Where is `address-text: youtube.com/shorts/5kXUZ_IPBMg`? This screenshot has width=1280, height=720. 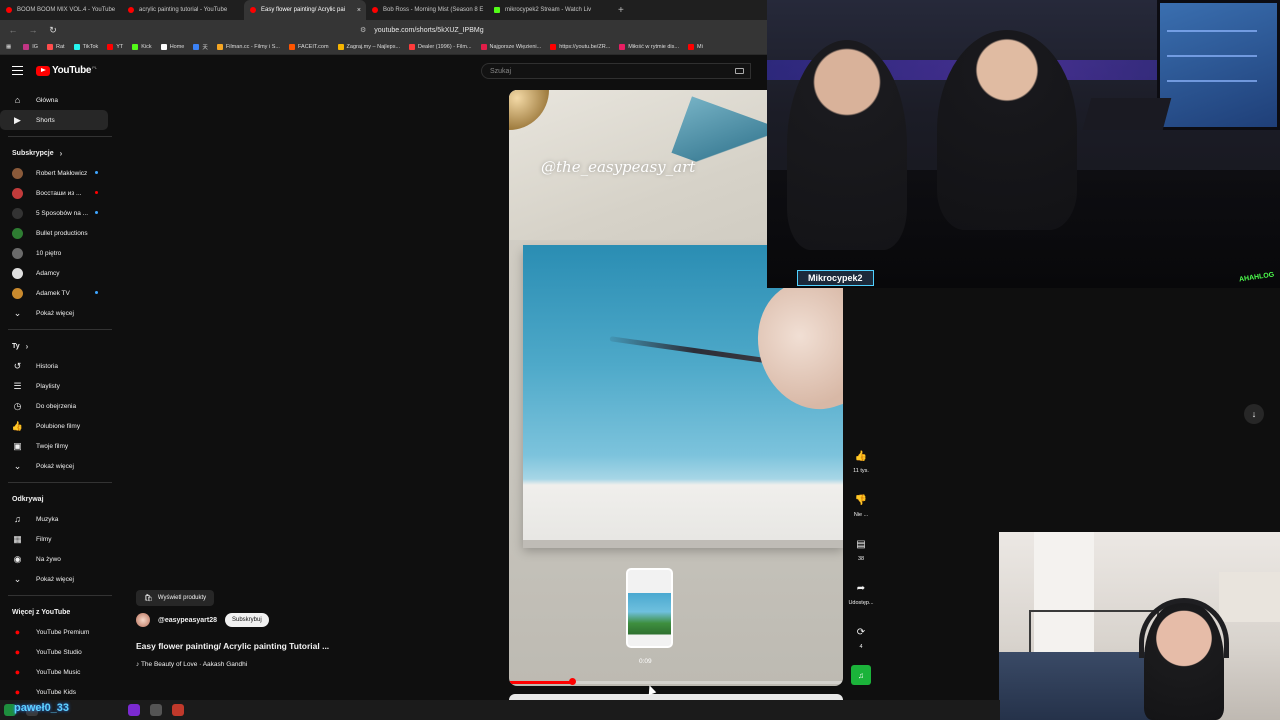 address-text: youtube.com/shorts/5kXUZ_IPBMg is located at coordinates (429, 30).